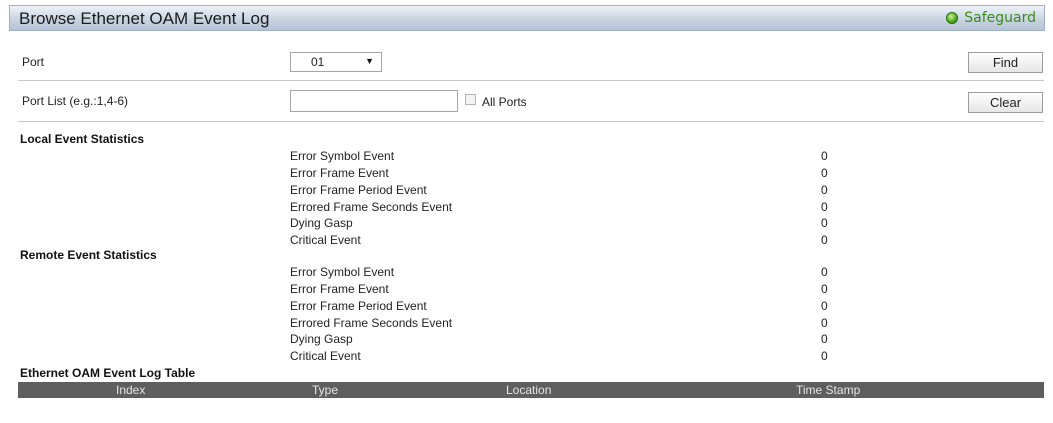  What do you see at coordinates (88, 255) in the screenshot?
I see `remote-event-statistics-heading: Remote Event Statistics` at bounding box center [88, 255].